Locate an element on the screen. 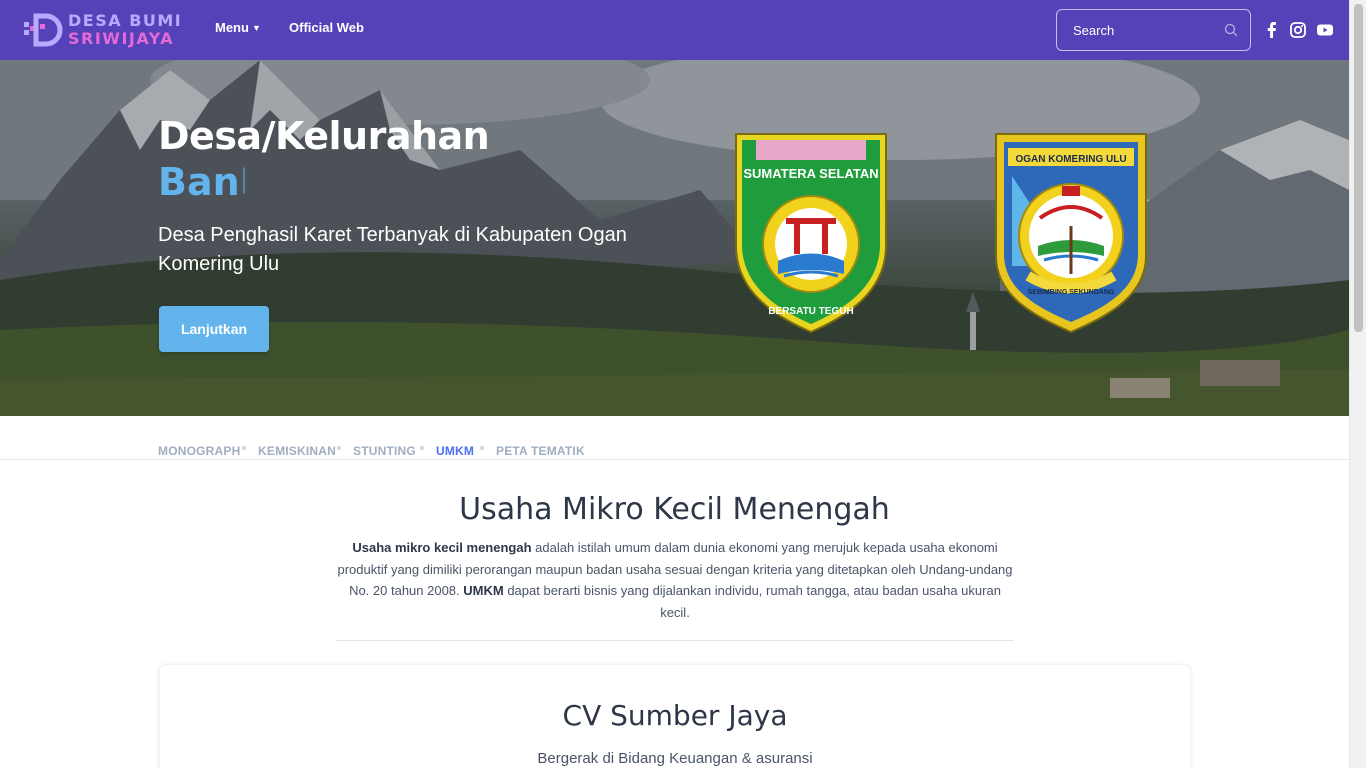  hero-subtitle-text: Ban is located at coordinates (199, 182).